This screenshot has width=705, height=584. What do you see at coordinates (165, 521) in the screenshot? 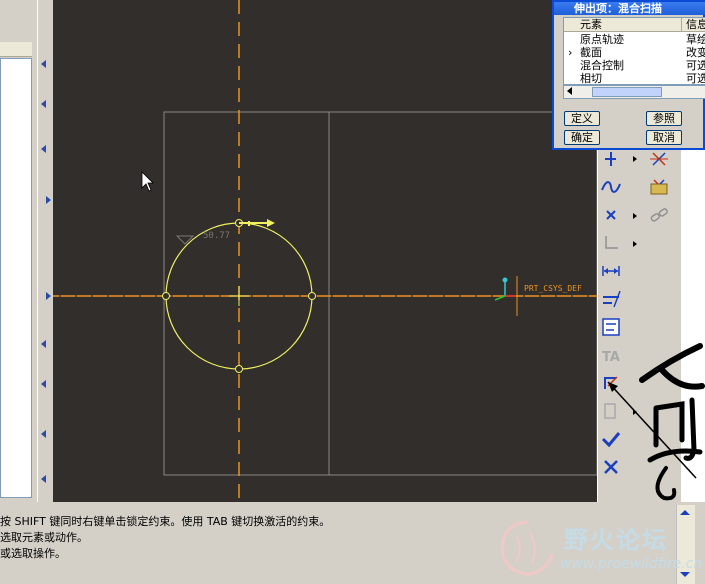
I see `message-line: 按 SHIFT 键同时右键单击锁定约束。使用 TAB 键切换激活的约束。` at bounding box center [165, 521].